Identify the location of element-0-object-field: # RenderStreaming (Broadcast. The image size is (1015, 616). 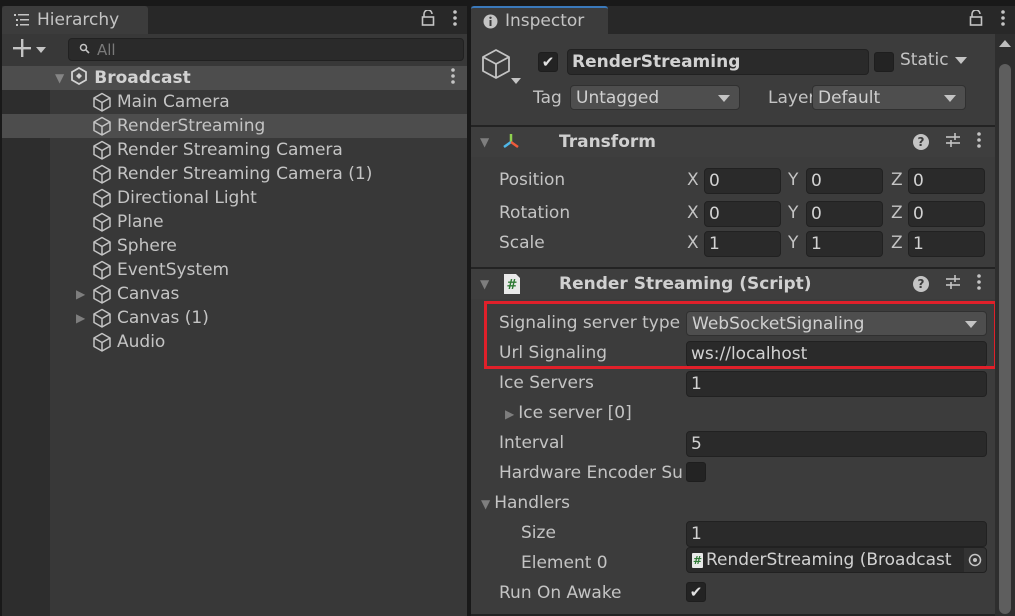
(836, 560).